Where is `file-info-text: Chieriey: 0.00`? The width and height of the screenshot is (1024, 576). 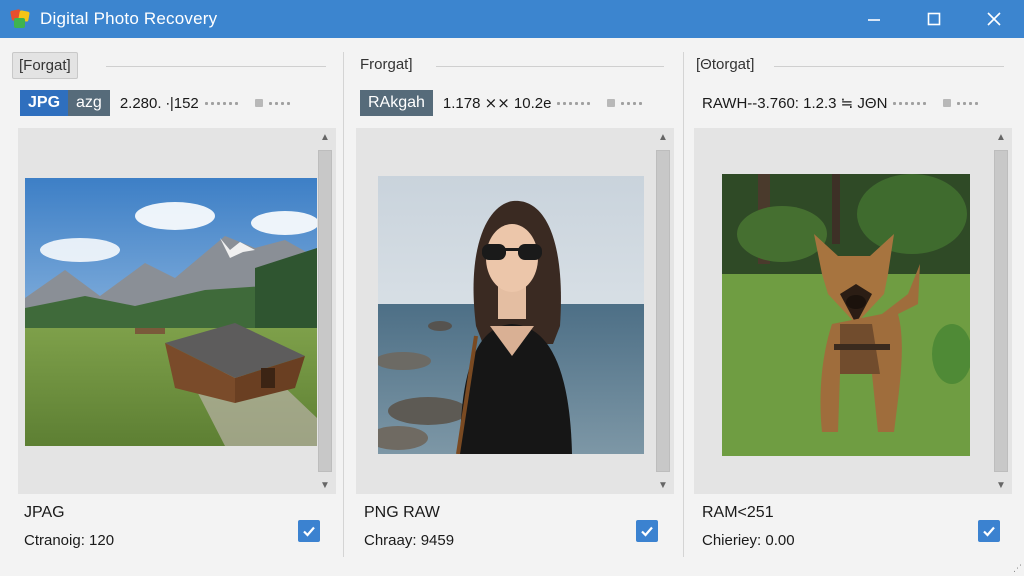
file-info-text: Chieriey: 0.00 is located at coordinates (748, 540).